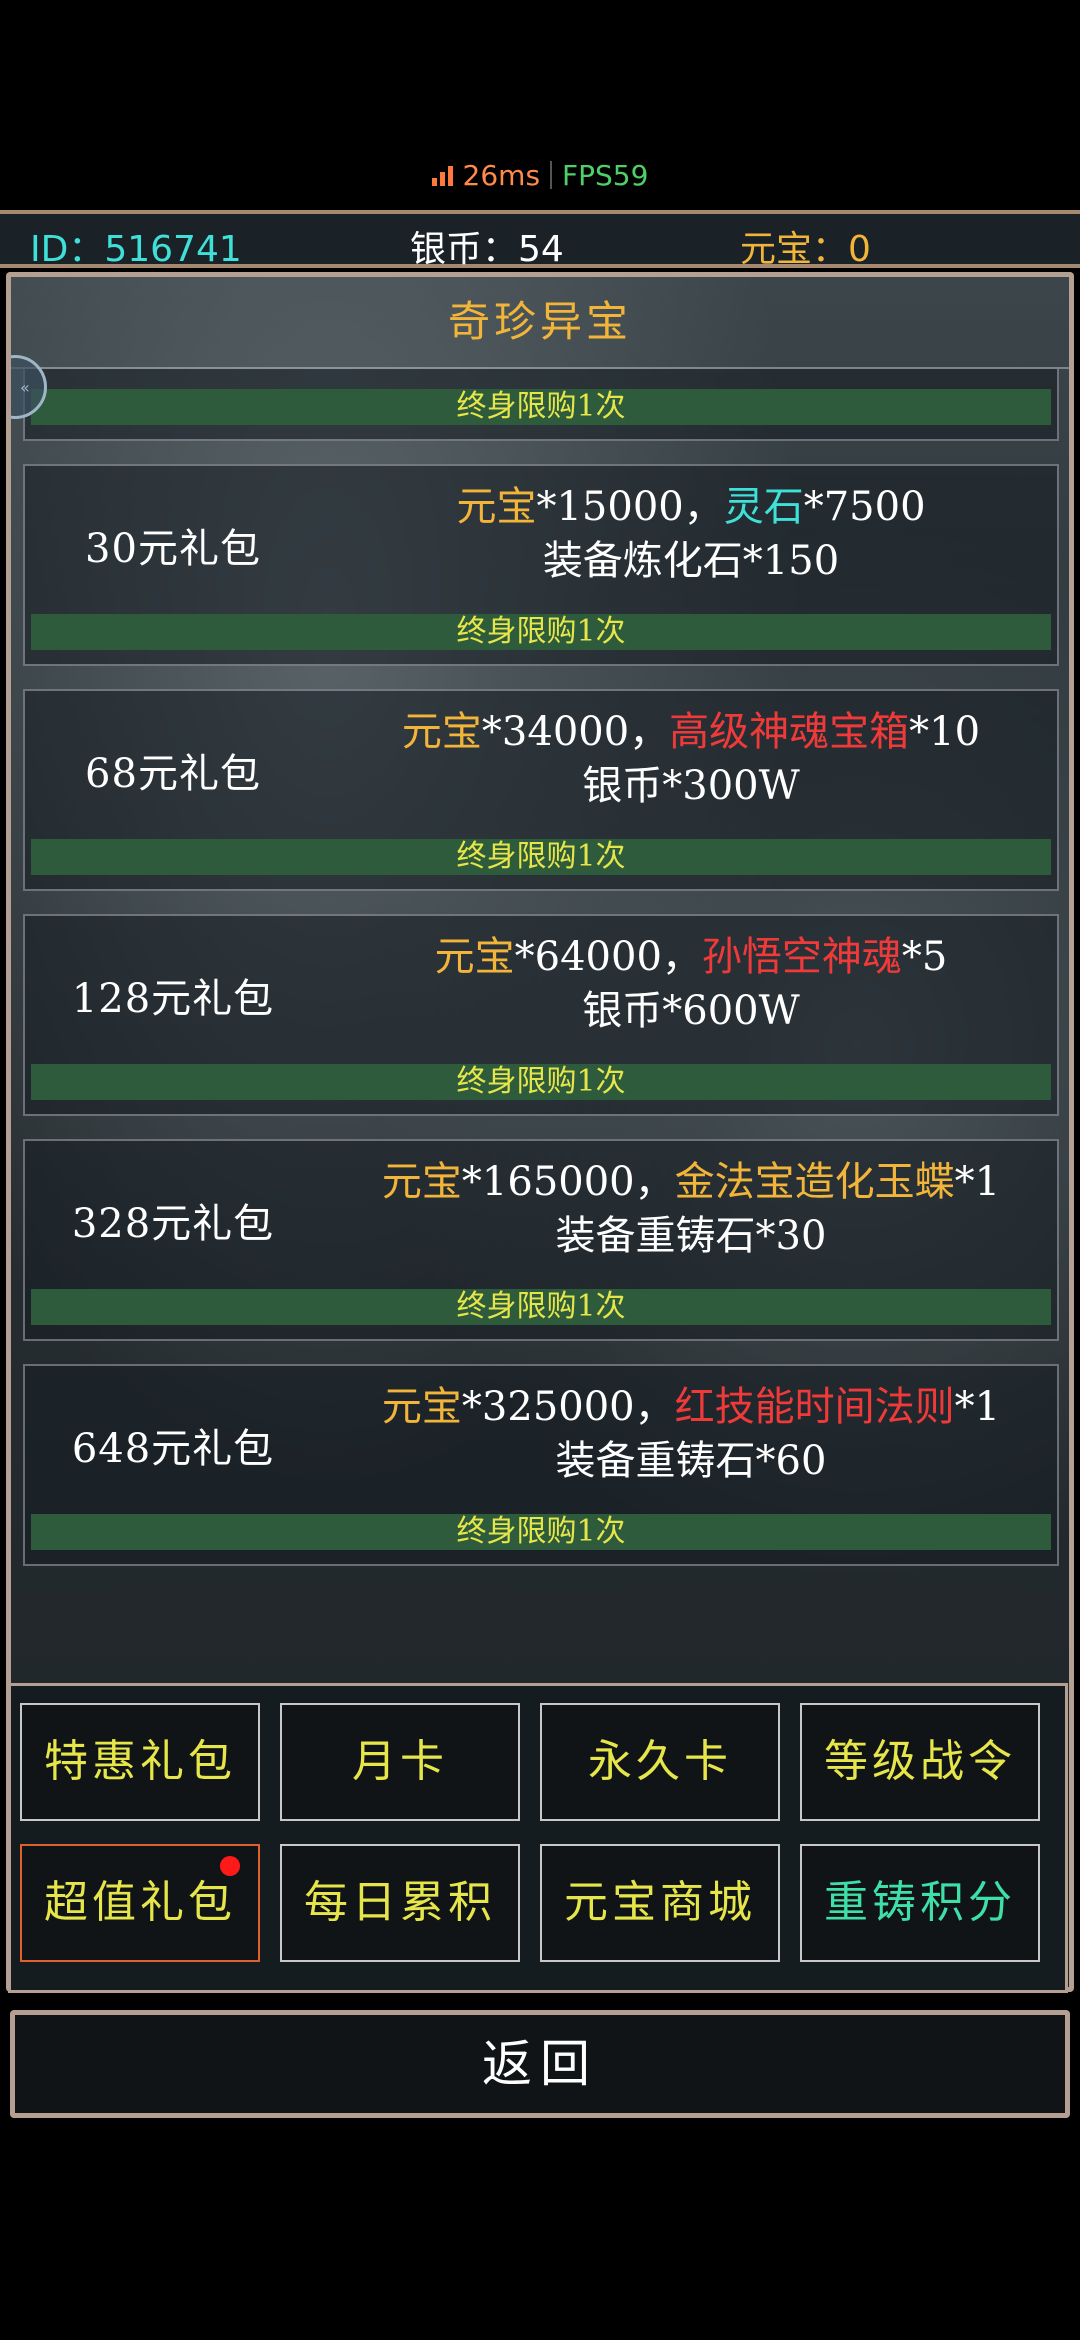 This screenshot has height=2340, width=1080. What do you see at coordinates (551, 175) in the screenshot?
I see `status-divider` at bounding box center [551, 175].